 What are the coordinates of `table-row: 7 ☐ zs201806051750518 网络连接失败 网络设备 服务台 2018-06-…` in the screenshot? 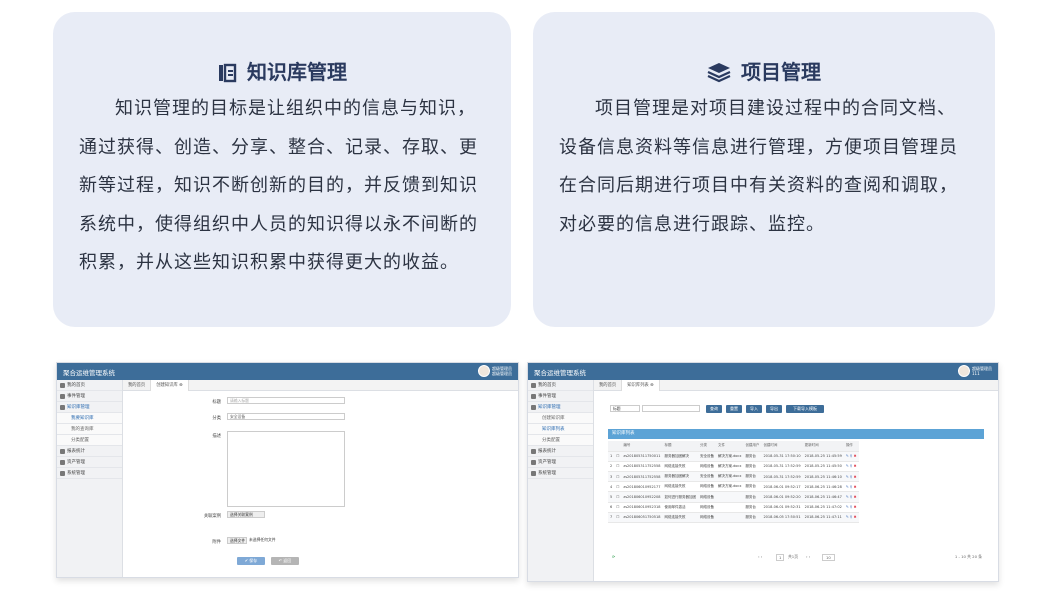 It's located at (733, 518).